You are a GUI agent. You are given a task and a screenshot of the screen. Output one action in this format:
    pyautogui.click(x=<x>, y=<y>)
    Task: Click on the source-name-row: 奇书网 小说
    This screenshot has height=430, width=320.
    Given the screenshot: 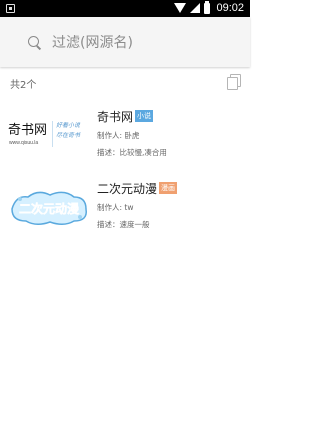 What is the action you would take?
    pyautogui.click(x=172, y=116)
    